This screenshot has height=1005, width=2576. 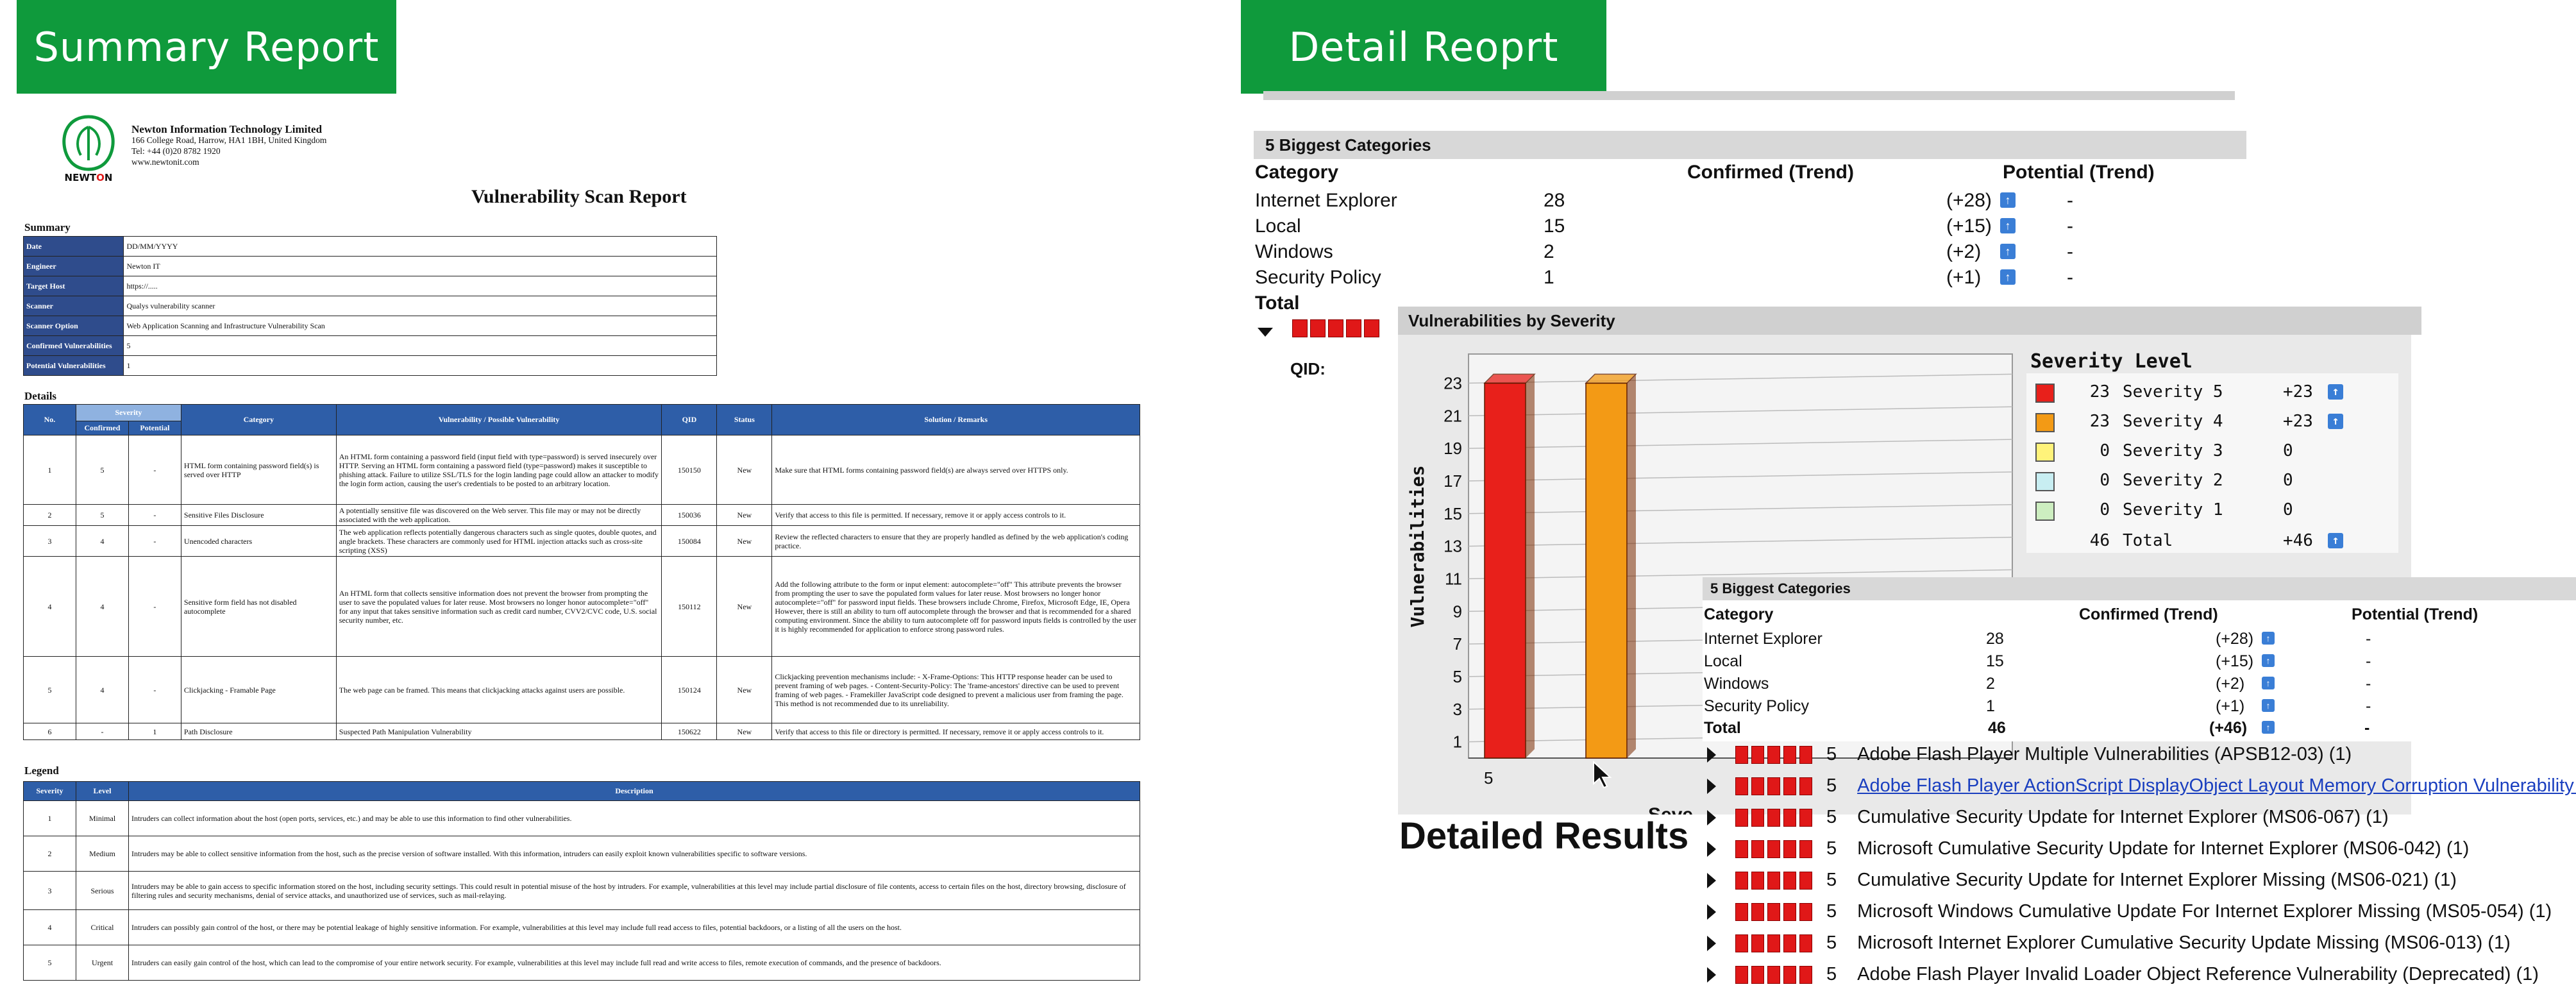 I want to click on severity-label: Severity 2, so click(x=2173, y=480).